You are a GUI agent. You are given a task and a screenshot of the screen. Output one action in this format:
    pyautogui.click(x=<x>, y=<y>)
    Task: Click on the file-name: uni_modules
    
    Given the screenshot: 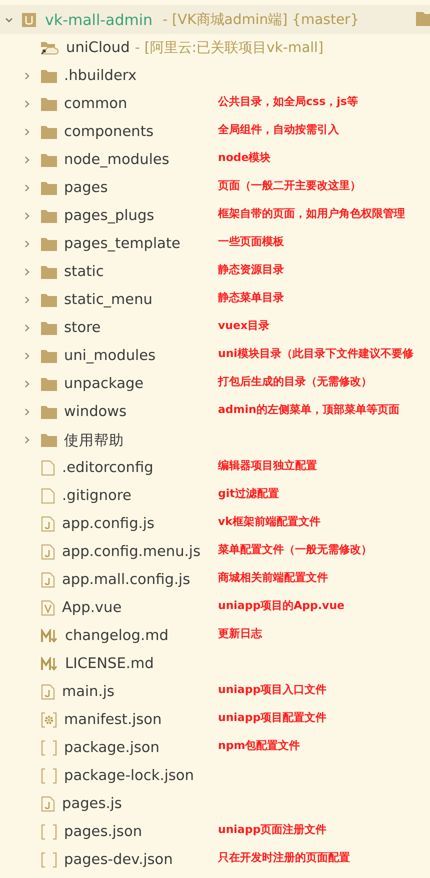 What is the action you would take?
    pyautogui.click(x=110, y=356)
    